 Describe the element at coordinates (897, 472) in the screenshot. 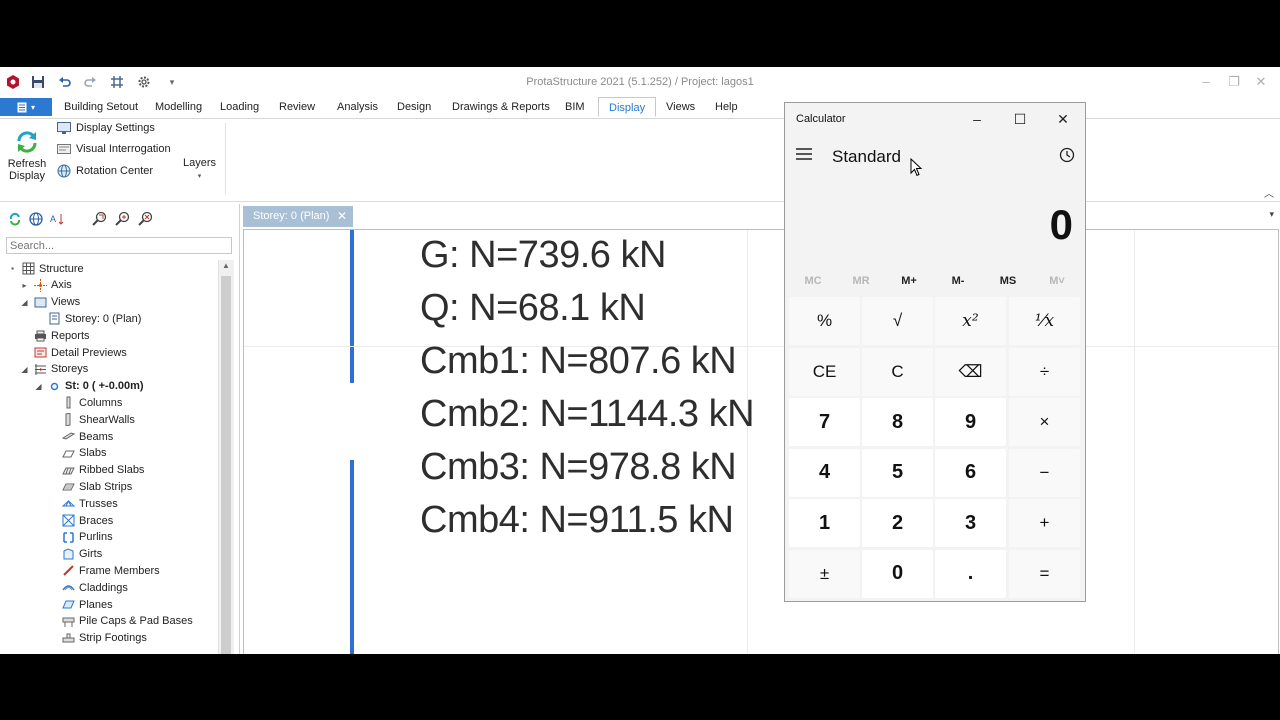

I see `digit-5-key: 5` at that location.